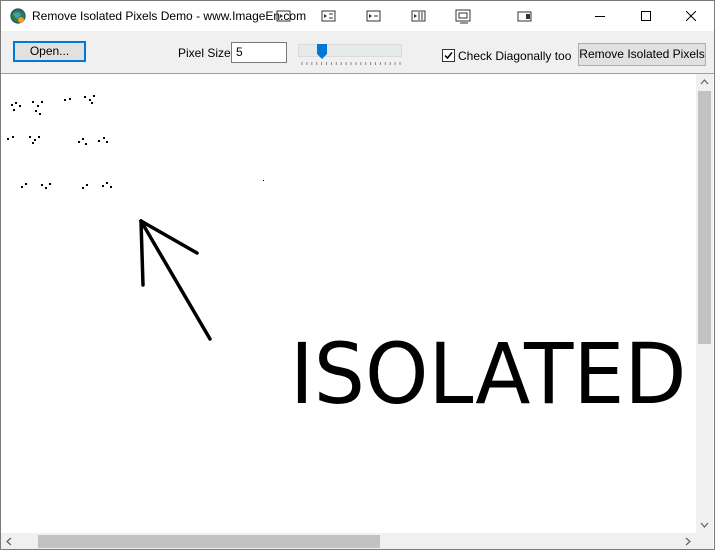  What do you see at coordinates (704, 541) in the screenshot?
I see `scrollbar-corner` at bounding box center [704, 541].